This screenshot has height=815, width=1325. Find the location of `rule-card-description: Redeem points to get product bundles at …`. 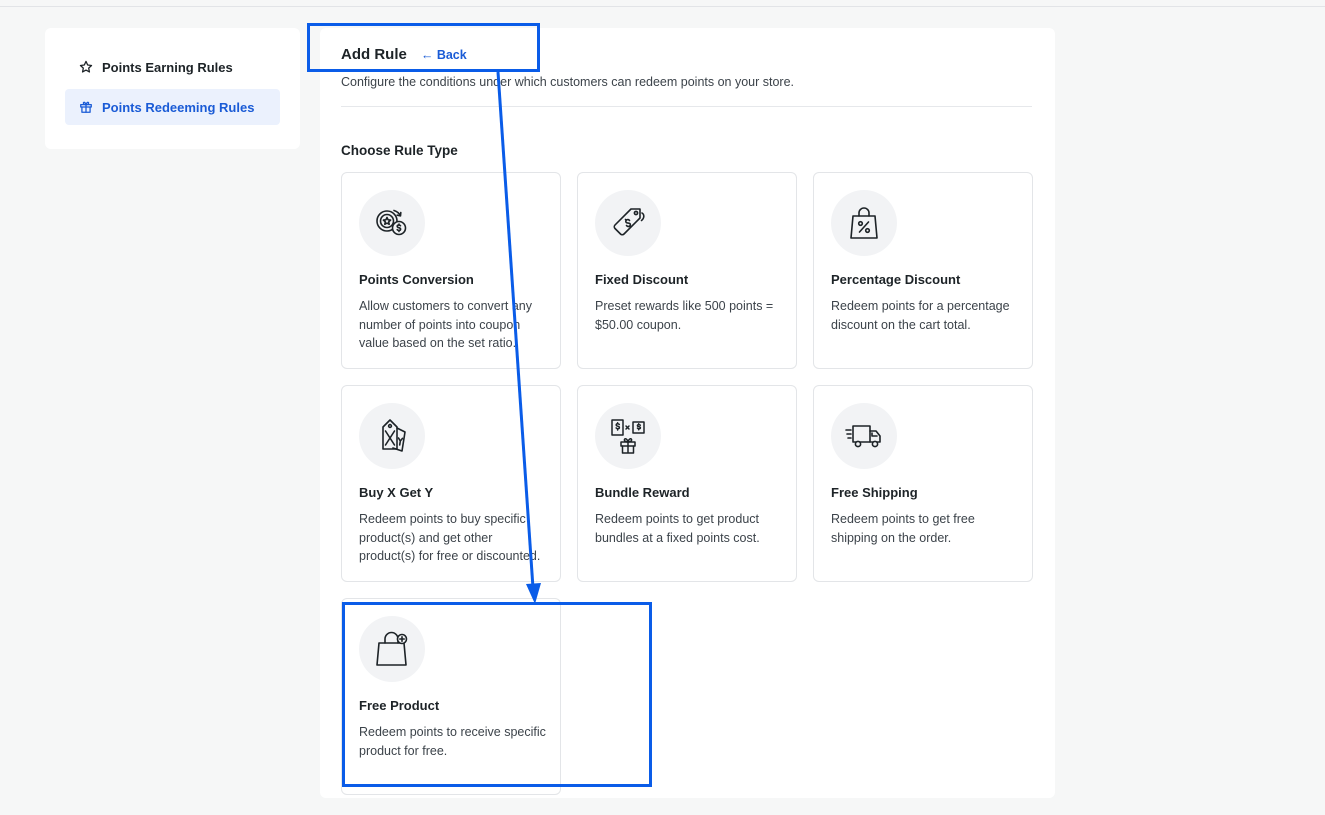

rule-card-description: Redeem points to get product bundles at … is located at coordinates (677, 528).